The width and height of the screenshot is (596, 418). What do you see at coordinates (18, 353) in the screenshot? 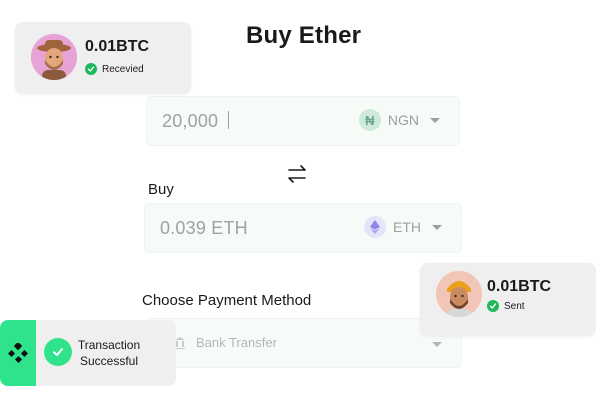
I see `brand-logo-icon` at bounding box center [18, 353].